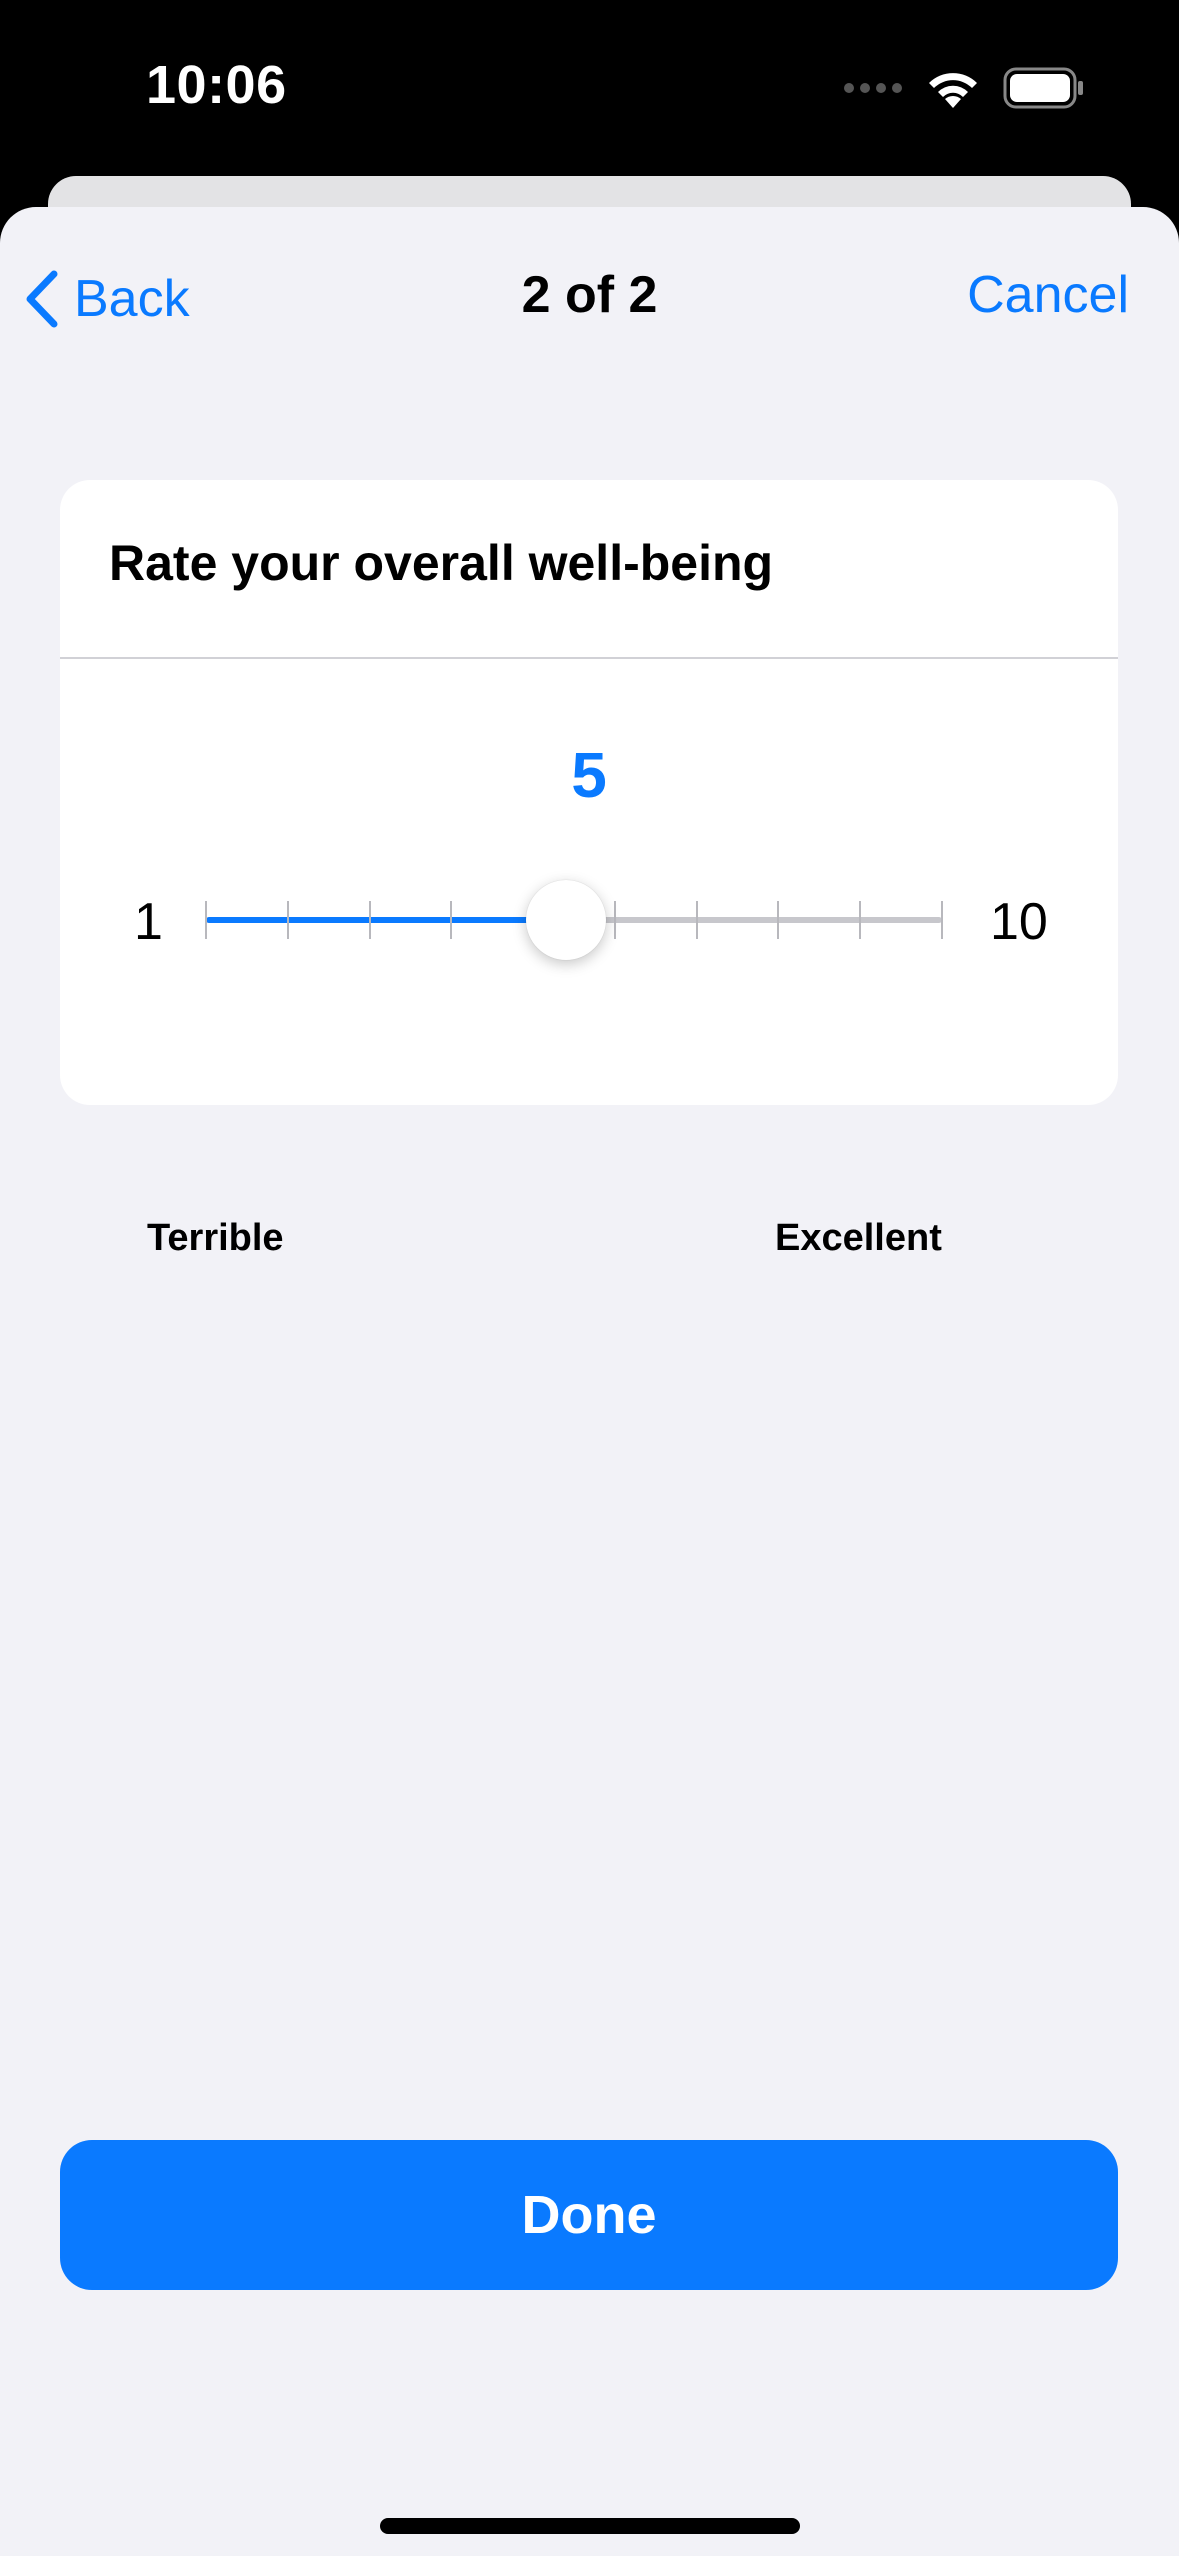  What do you see at coordinates (386, 920) in the screenshot?
I see `slider-track-fill` at bounding box center [386, 920].